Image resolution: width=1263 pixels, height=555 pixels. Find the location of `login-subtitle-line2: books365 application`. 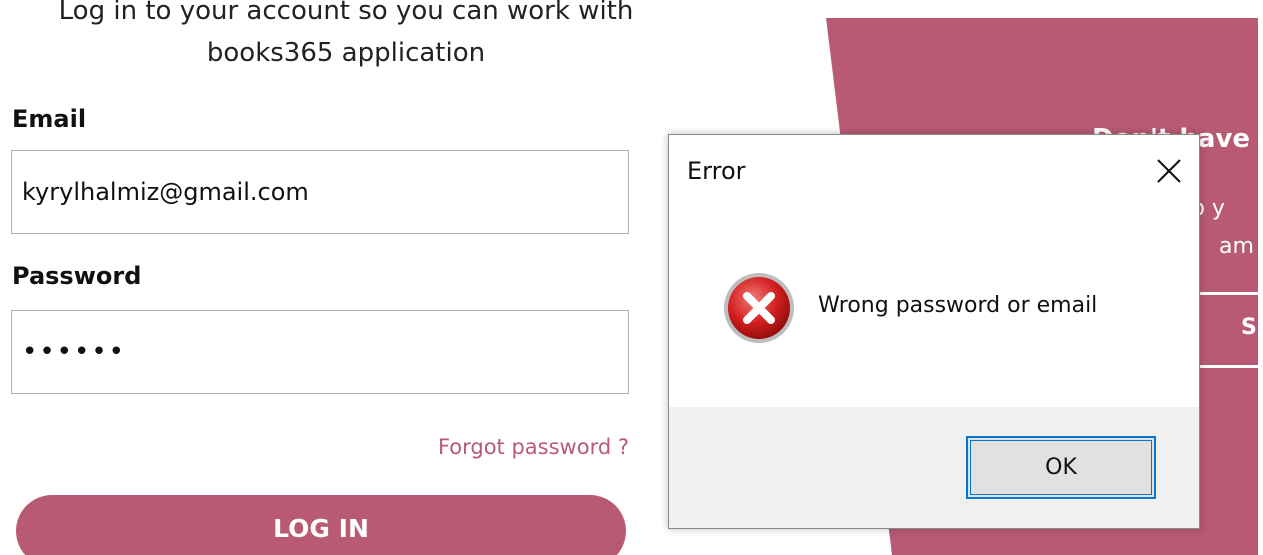

login-subtitle-line2: books365 application is located at coordinates (346, 53).